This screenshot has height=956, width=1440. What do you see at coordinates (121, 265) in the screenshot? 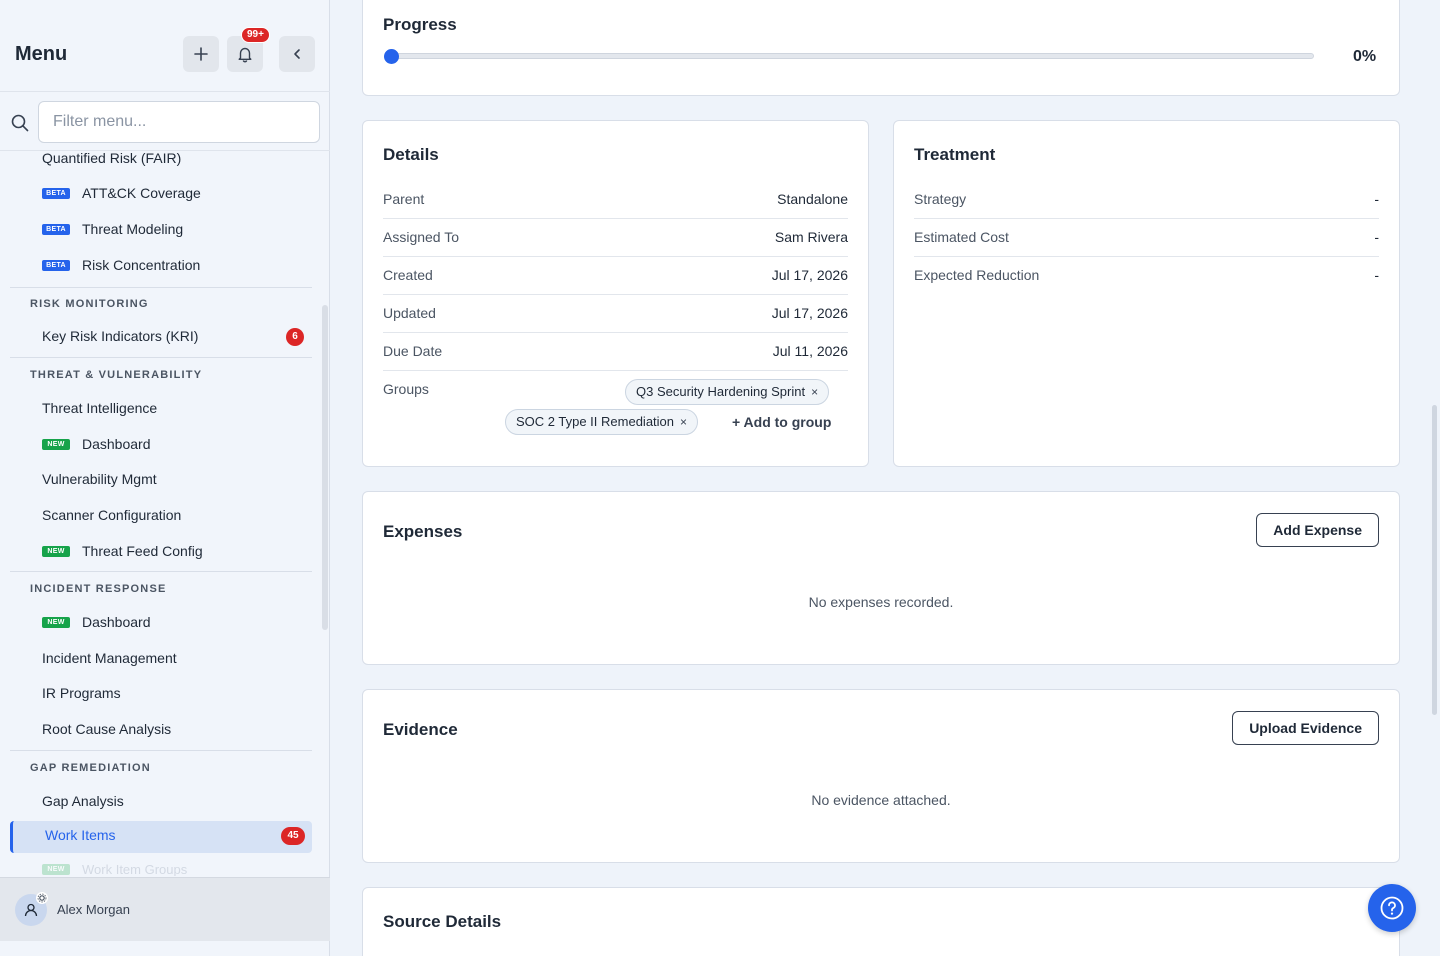
I see `sidebar-item-risk-concentration: BETA Risk Concentration` at bounding box center [121, 265].